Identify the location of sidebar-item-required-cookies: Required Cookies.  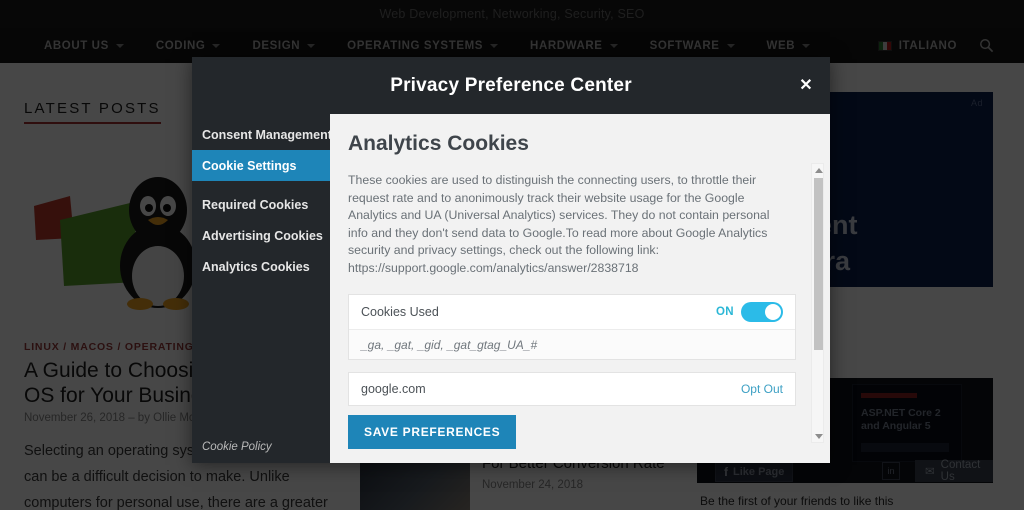
(261, 204).